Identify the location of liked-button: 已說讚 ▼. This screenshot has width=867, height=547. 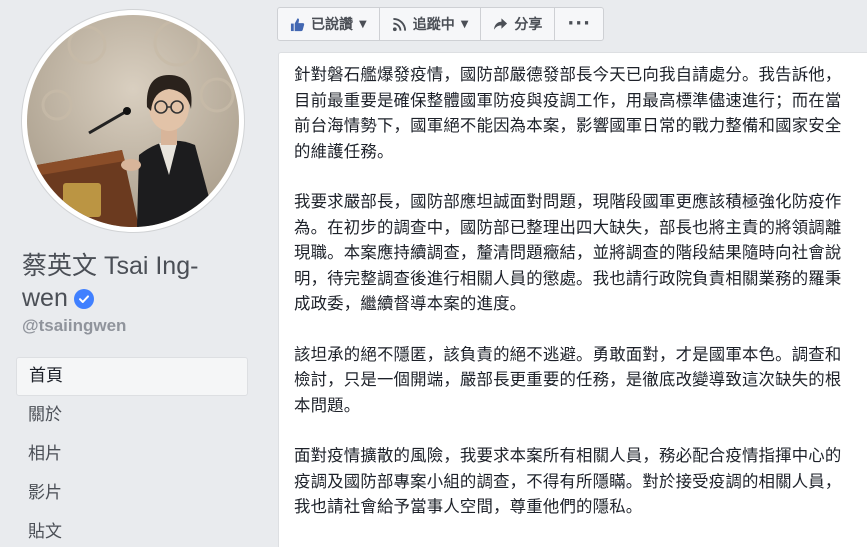
(329, 24).